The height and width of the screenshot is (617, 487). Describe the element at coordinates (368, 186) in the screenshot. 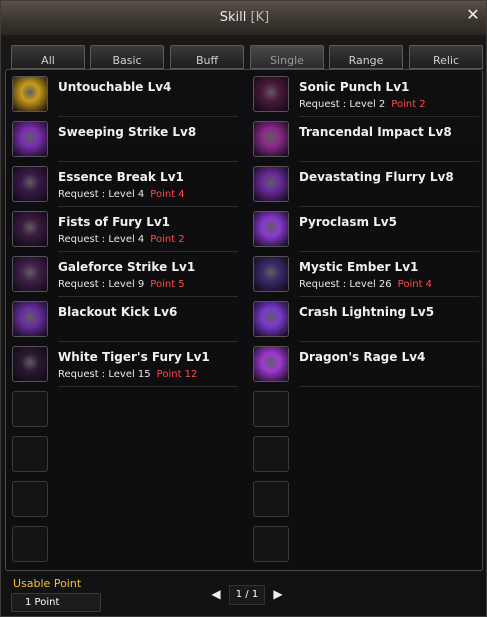

I see `skill-slot: Devastating Flurry Lv8` at that location.